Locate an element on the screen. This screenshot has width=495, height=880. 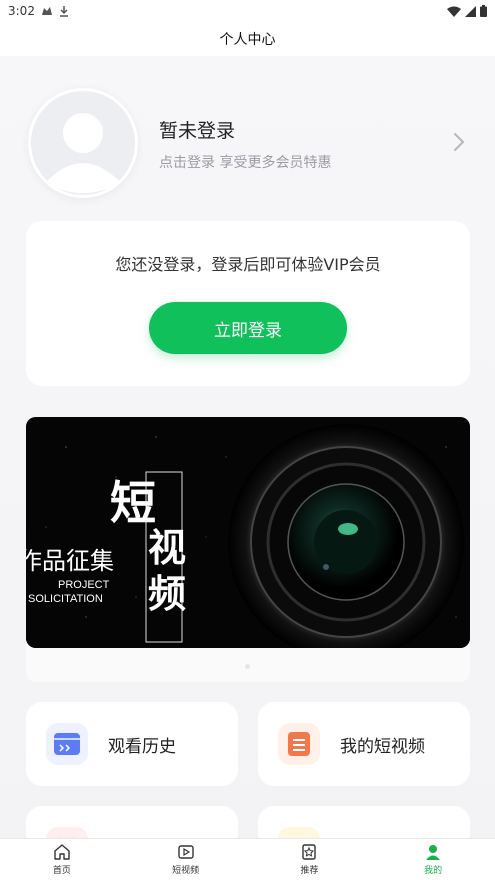
bottom-nav: 首页 短视频 推荐 我的 is located at coordinates (247, 859).